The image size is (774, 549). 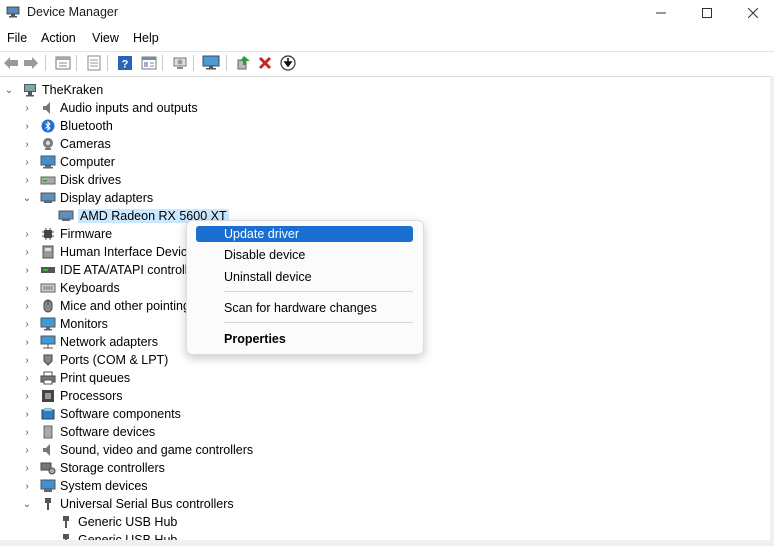 What do you see at coordinates (125, 306) in the screenshot?
I see `category-label: Mice and other pointing` at bounding box center [125, 306].